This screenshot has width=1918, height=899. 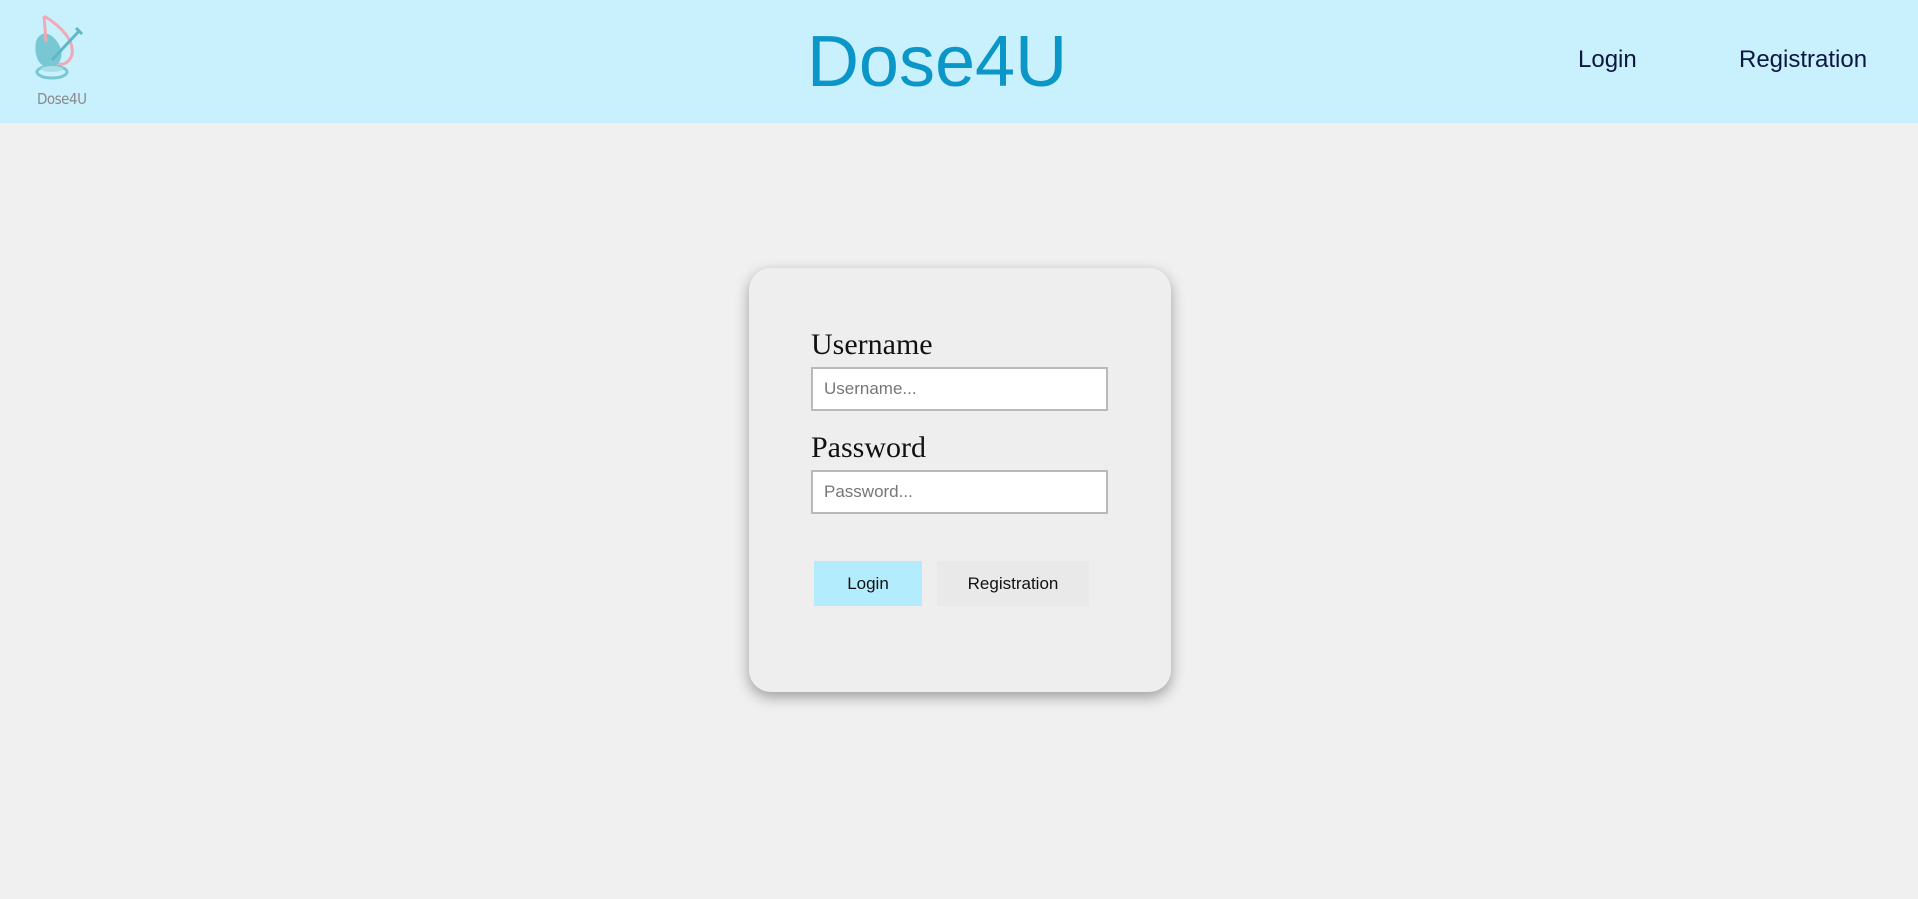 What do you see at coordinates (872, 344) in the screenshot?
I see `username-label: Username` at bounding box center [872, 344].